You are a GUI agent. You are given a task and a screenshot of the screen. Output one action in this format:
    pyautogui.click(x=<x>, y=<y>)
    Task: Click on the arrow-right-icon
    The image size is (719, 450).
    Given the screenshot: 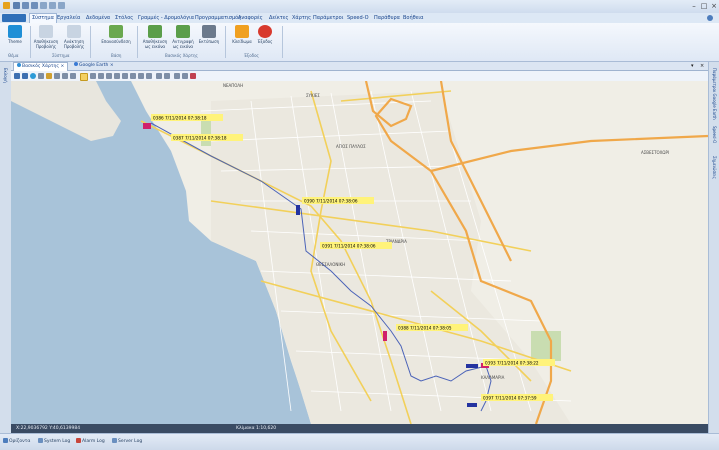 What is the action you would take?
    pyautogui.click(x=167, y=76)
    